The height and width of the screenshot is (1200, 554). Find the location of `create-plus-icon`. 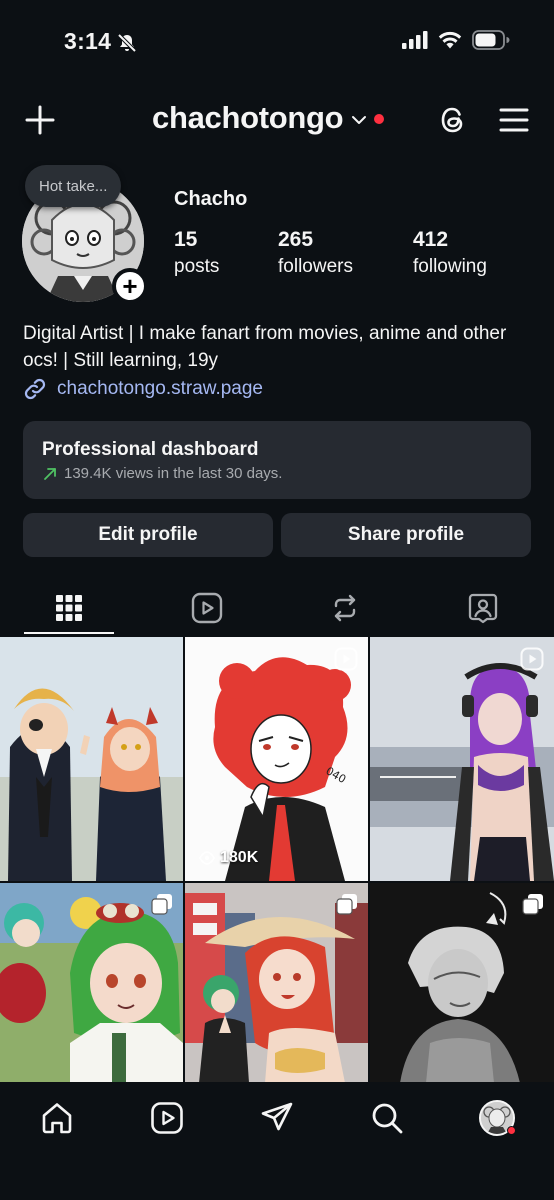

create-plus-icon is located at coordinates (40, 120).